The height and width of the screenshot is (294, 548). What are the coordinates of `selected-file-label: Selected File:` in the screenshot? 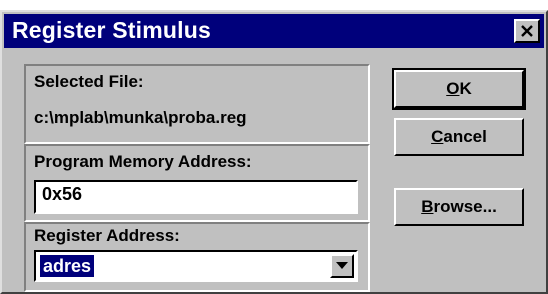 It's located at (89, 81).